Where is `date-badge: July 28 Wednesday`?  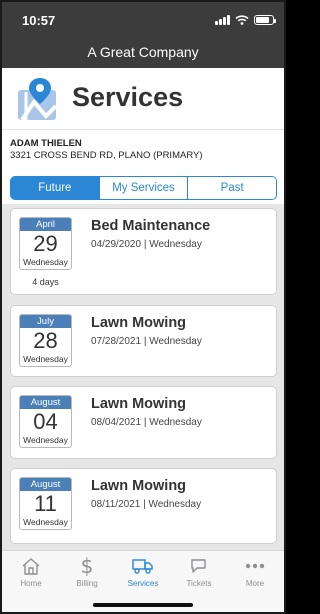
date-badge: July 28 Wednesday is located at coordinates (45, 340).